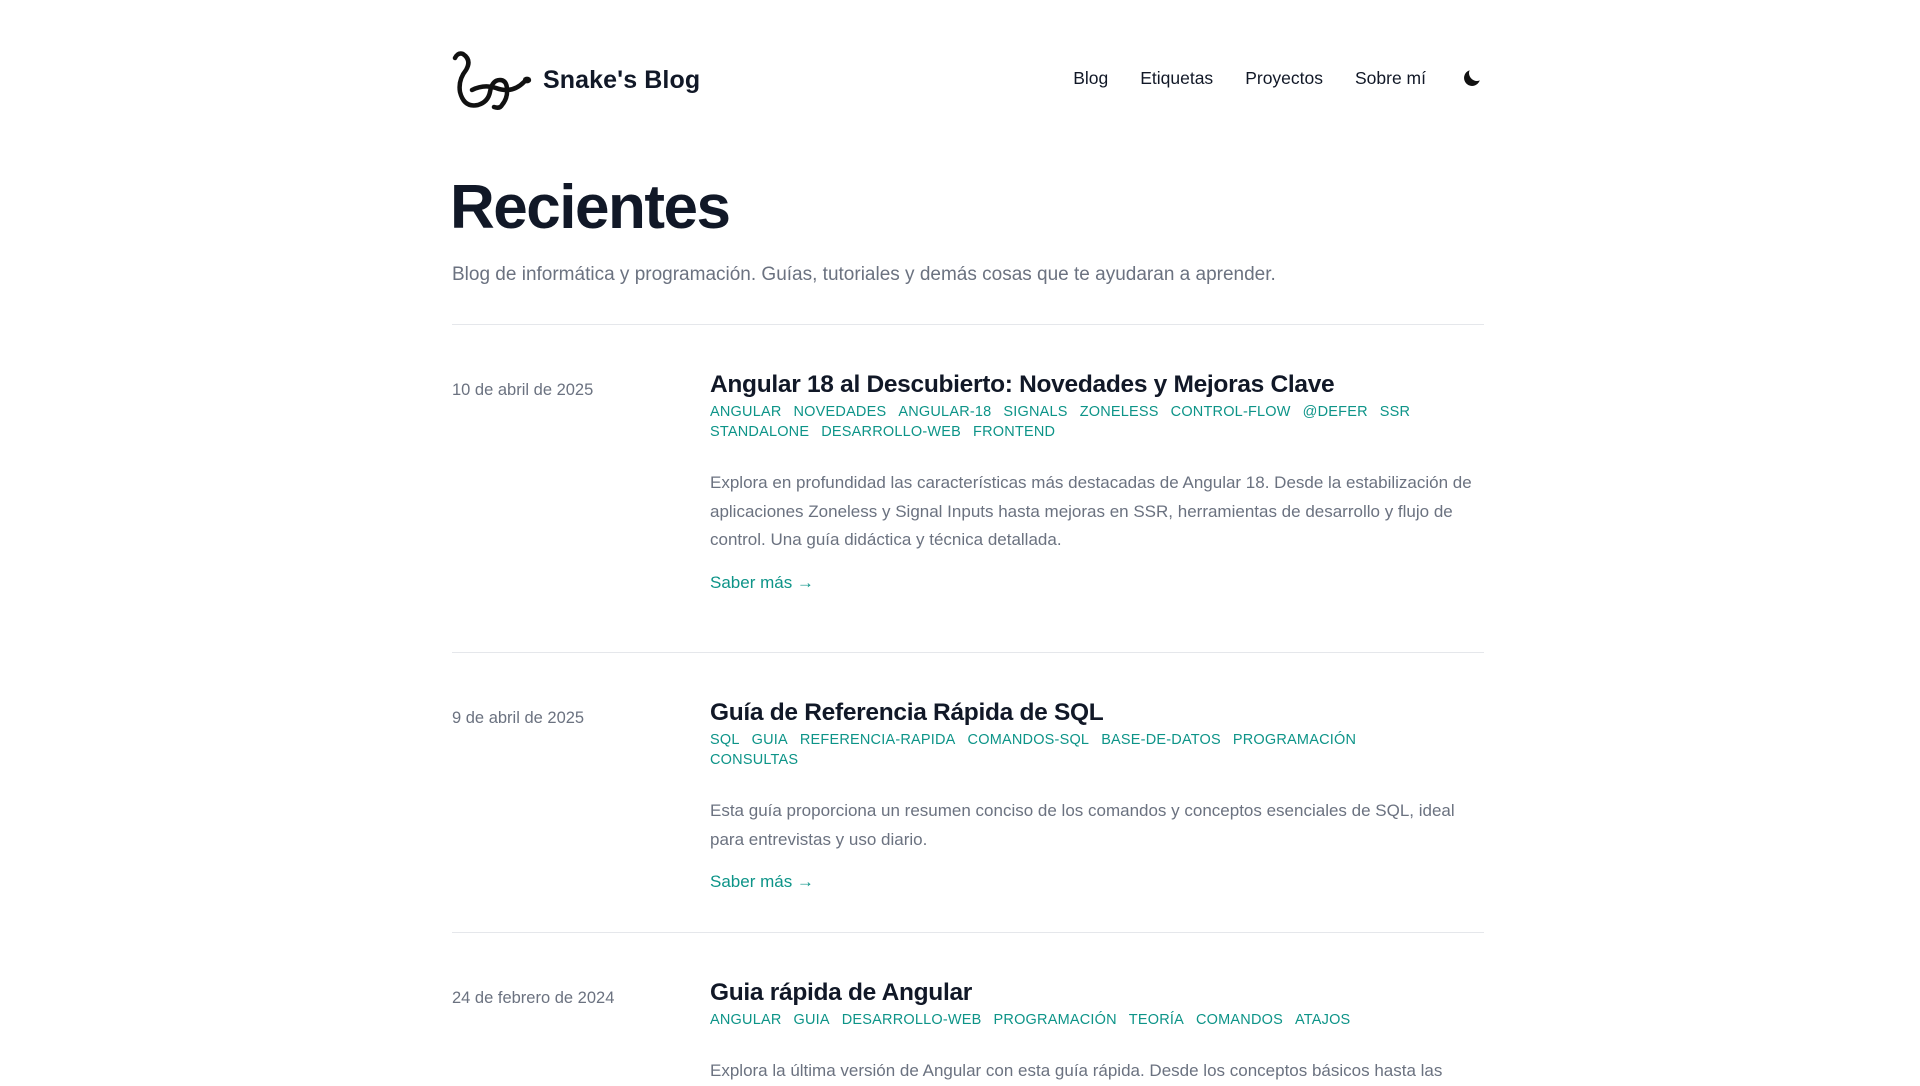 This screenshot has height=1086, width=1920. Describe the element at coordinates (622, 79) in the screenshot. I see `site-title: Snake's Blog` at that location.